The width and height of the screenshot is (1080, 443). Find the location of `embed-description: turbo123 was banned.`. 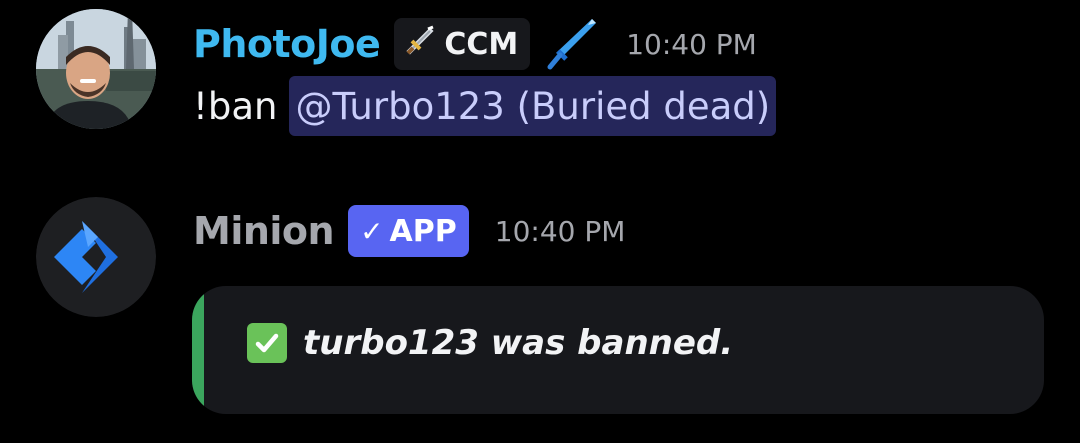

embed-description: turbo123 was banned. is located at coordinates (490, 343).